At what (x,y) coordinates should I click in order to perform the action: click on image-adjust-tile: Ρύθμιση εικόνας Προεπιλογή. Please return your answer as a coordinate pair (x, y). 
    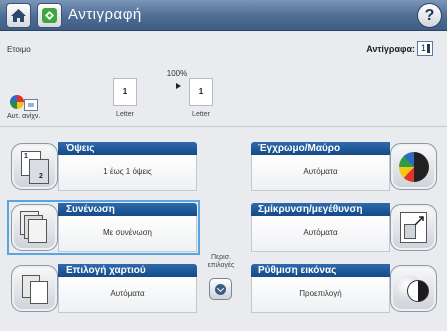
    Looking at the image, I should click on (344, 288).